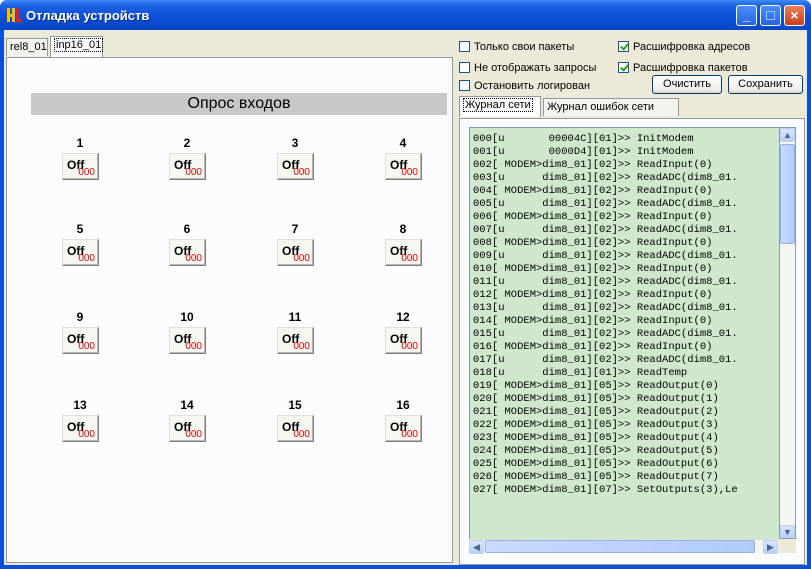 Image resolution: width=811 pixels, height=569 pixels. What do you see at coordinates (295, 229) in the screenshot?
I see `input-number: 7` at bounding box center [295, 229].